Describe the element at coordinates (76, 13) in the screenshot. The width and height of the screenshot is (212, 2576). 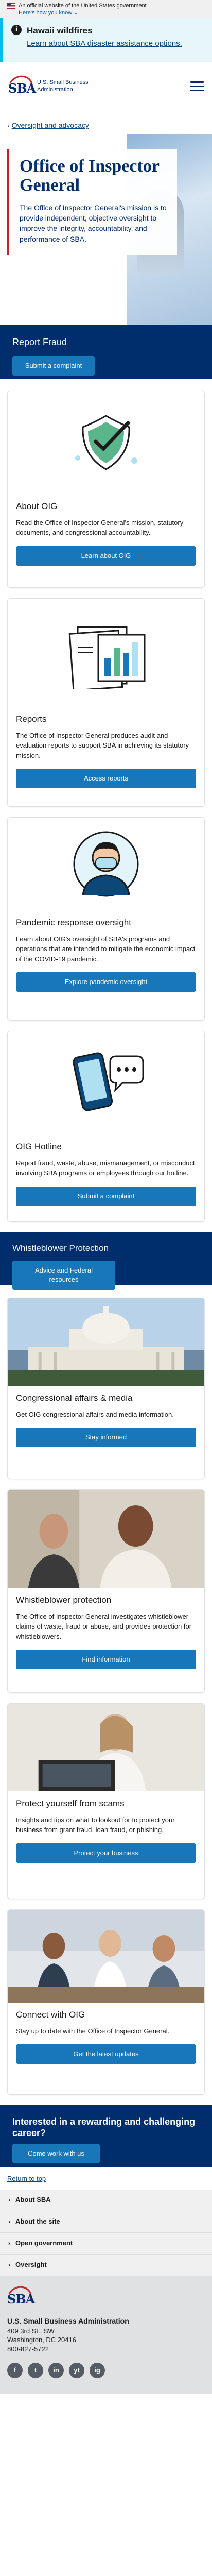
I see `chevron-down-icon: ⌄` at that location.